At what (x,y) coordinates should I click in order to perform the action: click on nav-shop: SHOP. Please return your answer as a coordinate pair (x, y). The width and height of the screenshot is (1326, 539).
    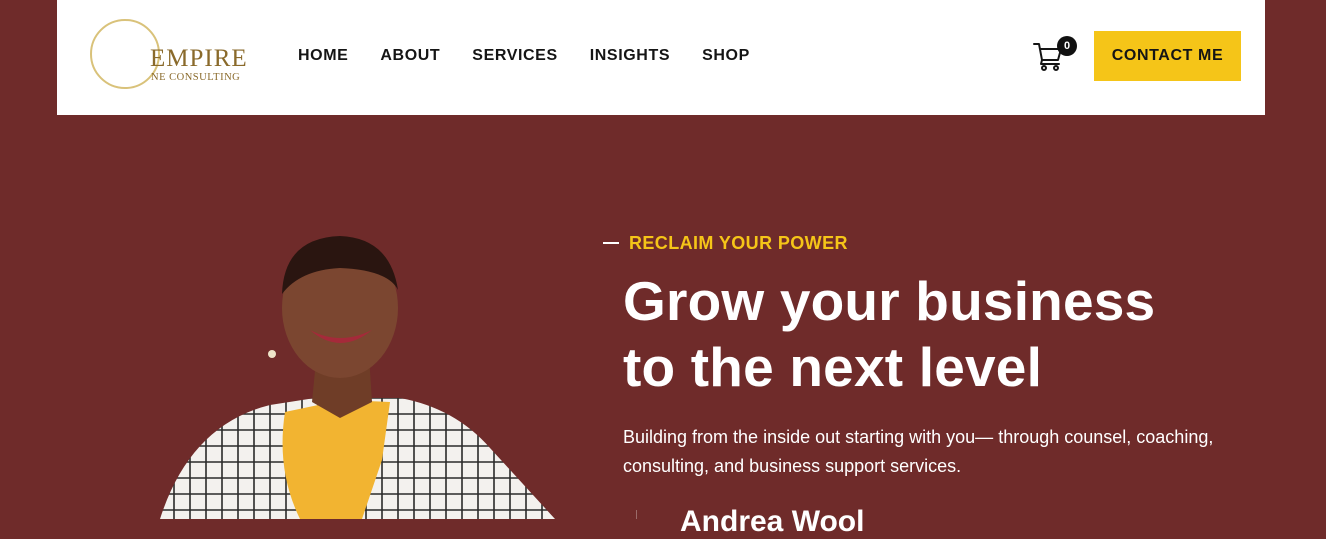
    Looking at the image, I should click on (726, 56).